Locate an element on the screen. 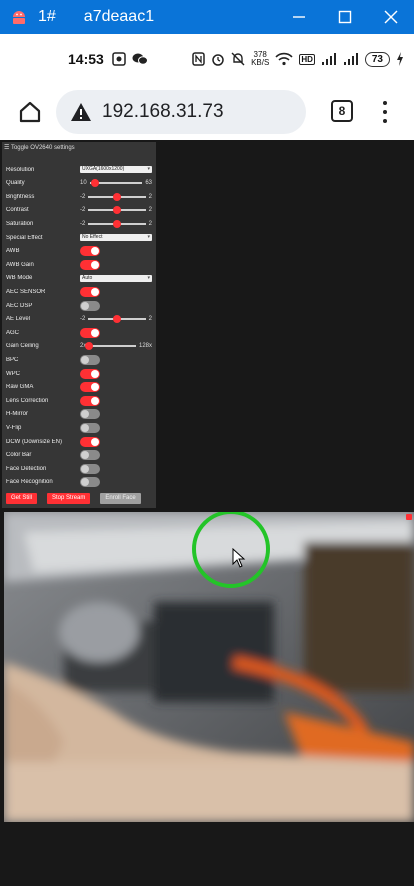 The image size is (414, 886). setting-label: Brightness is located at coordinates (20, 196).